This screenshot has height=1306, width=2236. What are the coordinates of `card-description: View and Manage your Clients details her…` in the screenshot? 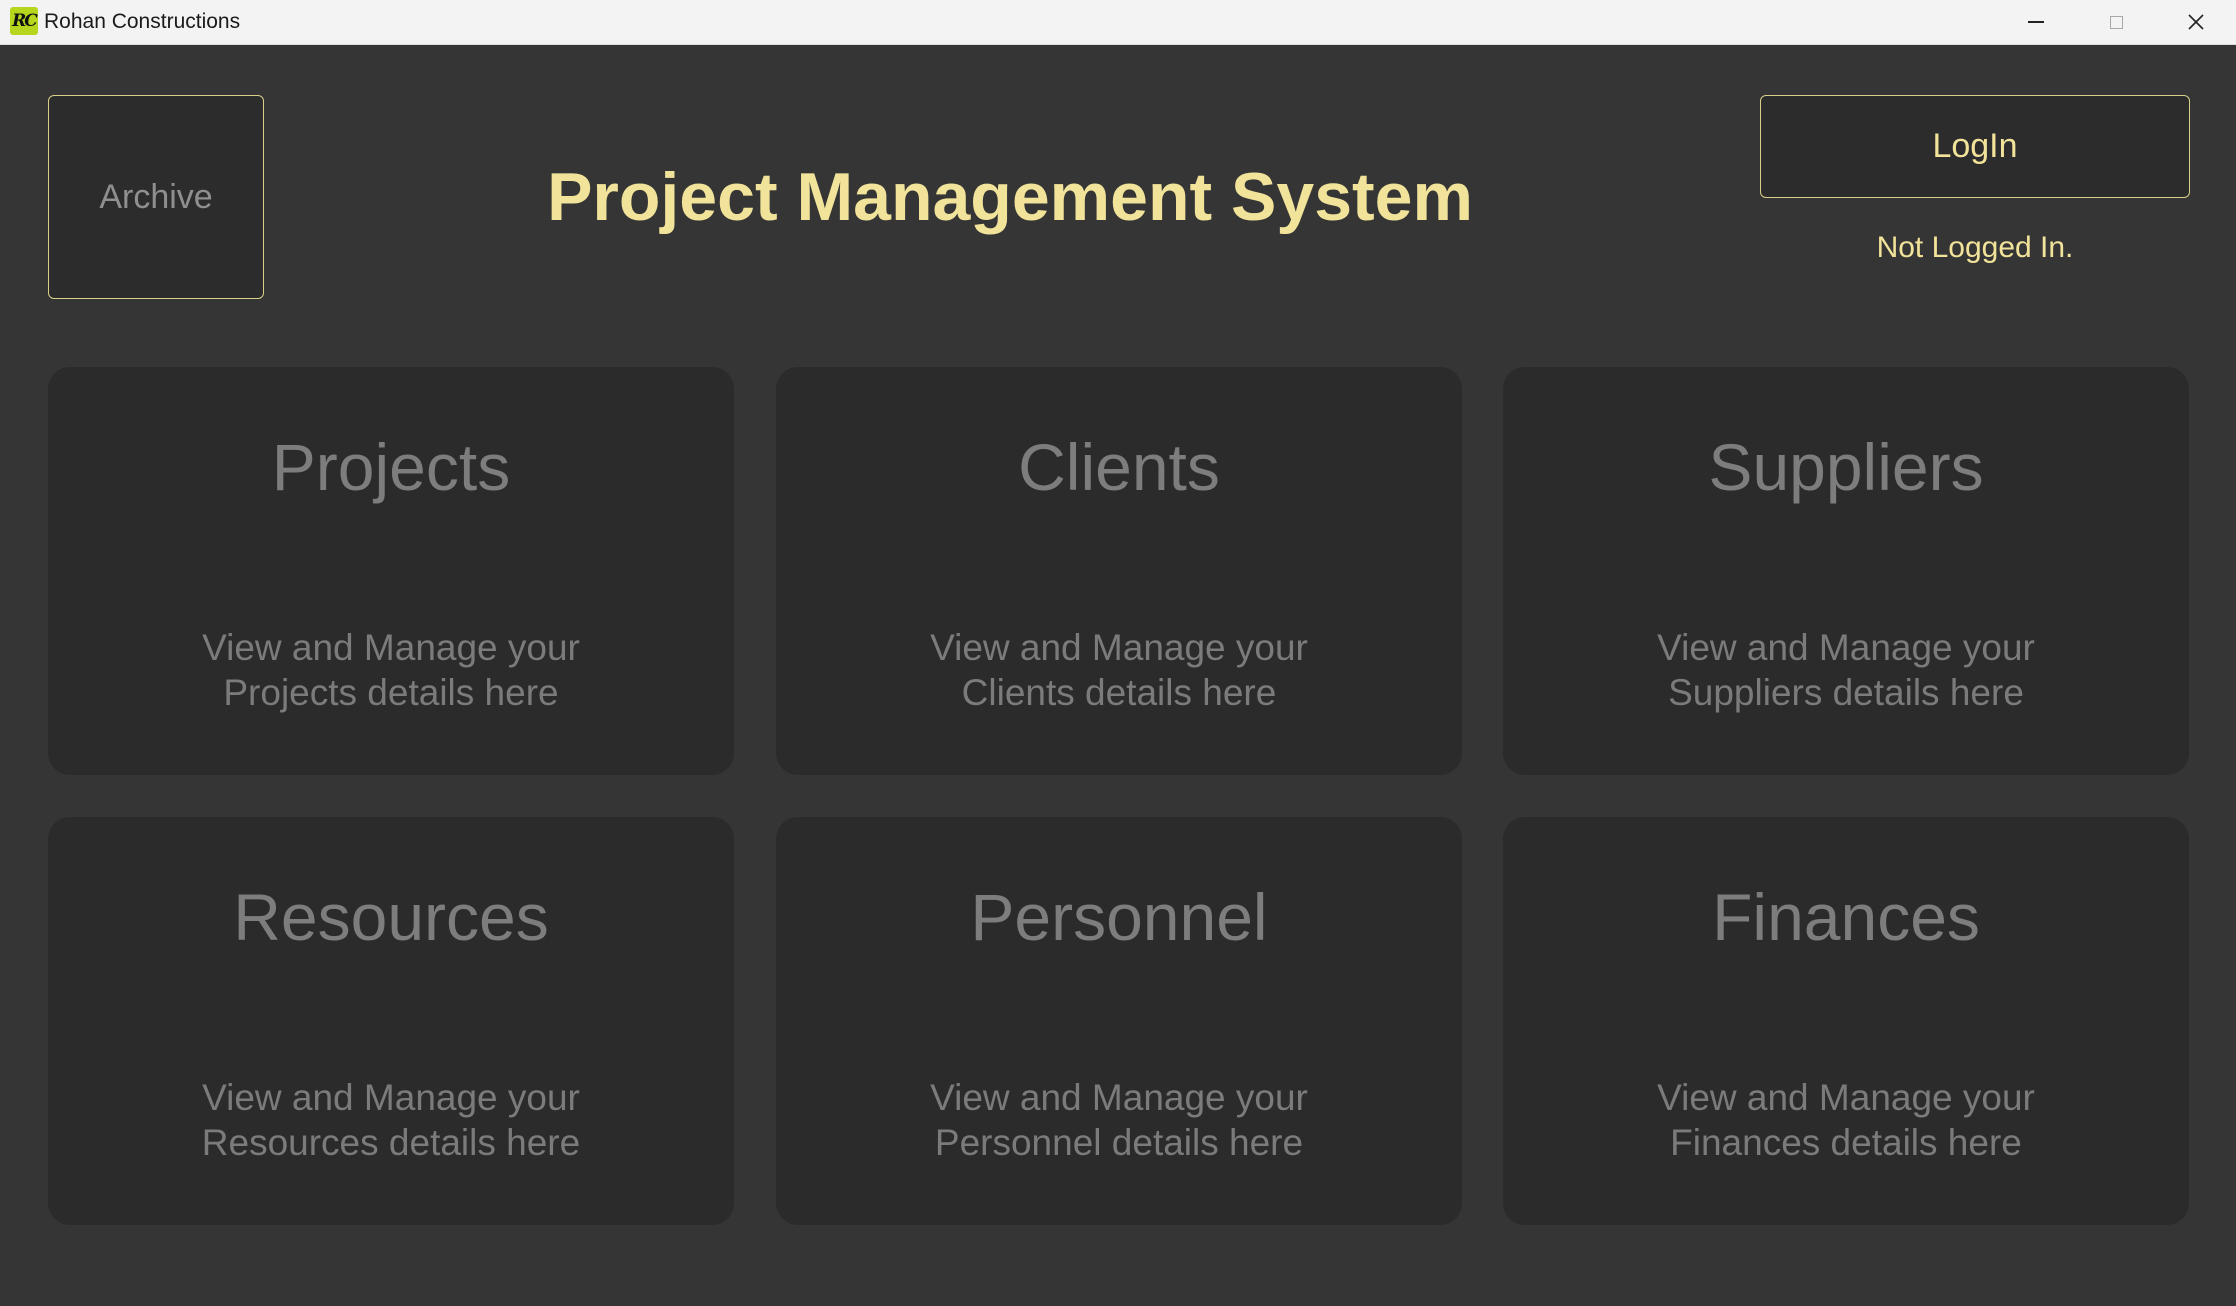 It's located at (1119, 670).